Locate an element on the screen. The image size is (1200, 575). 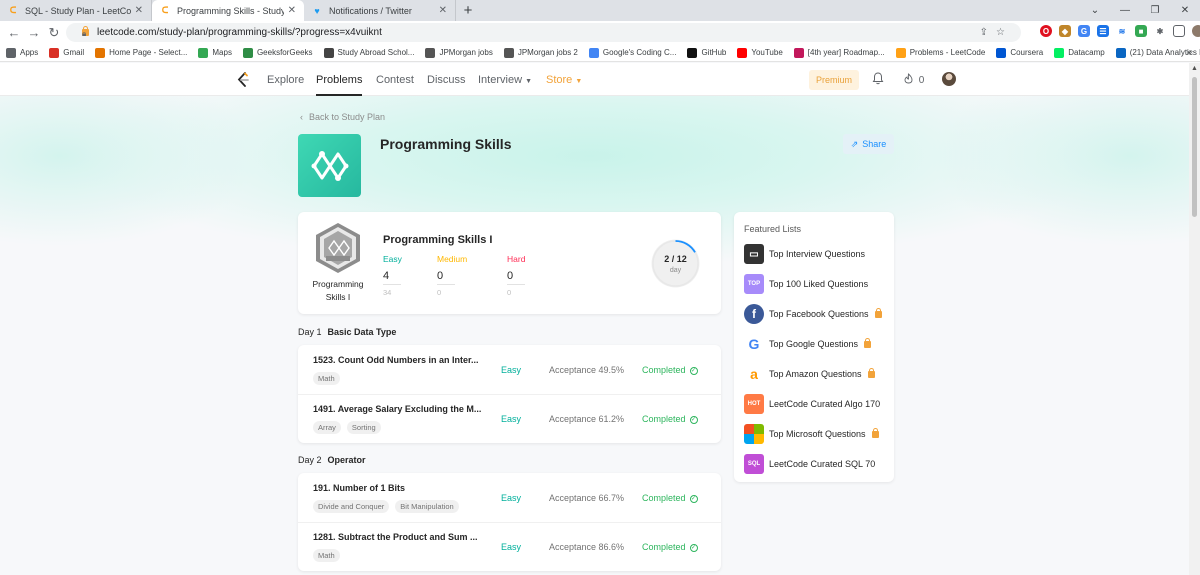
bookmark-item: GeeksforGeeks is located at coordinates (277, 52).